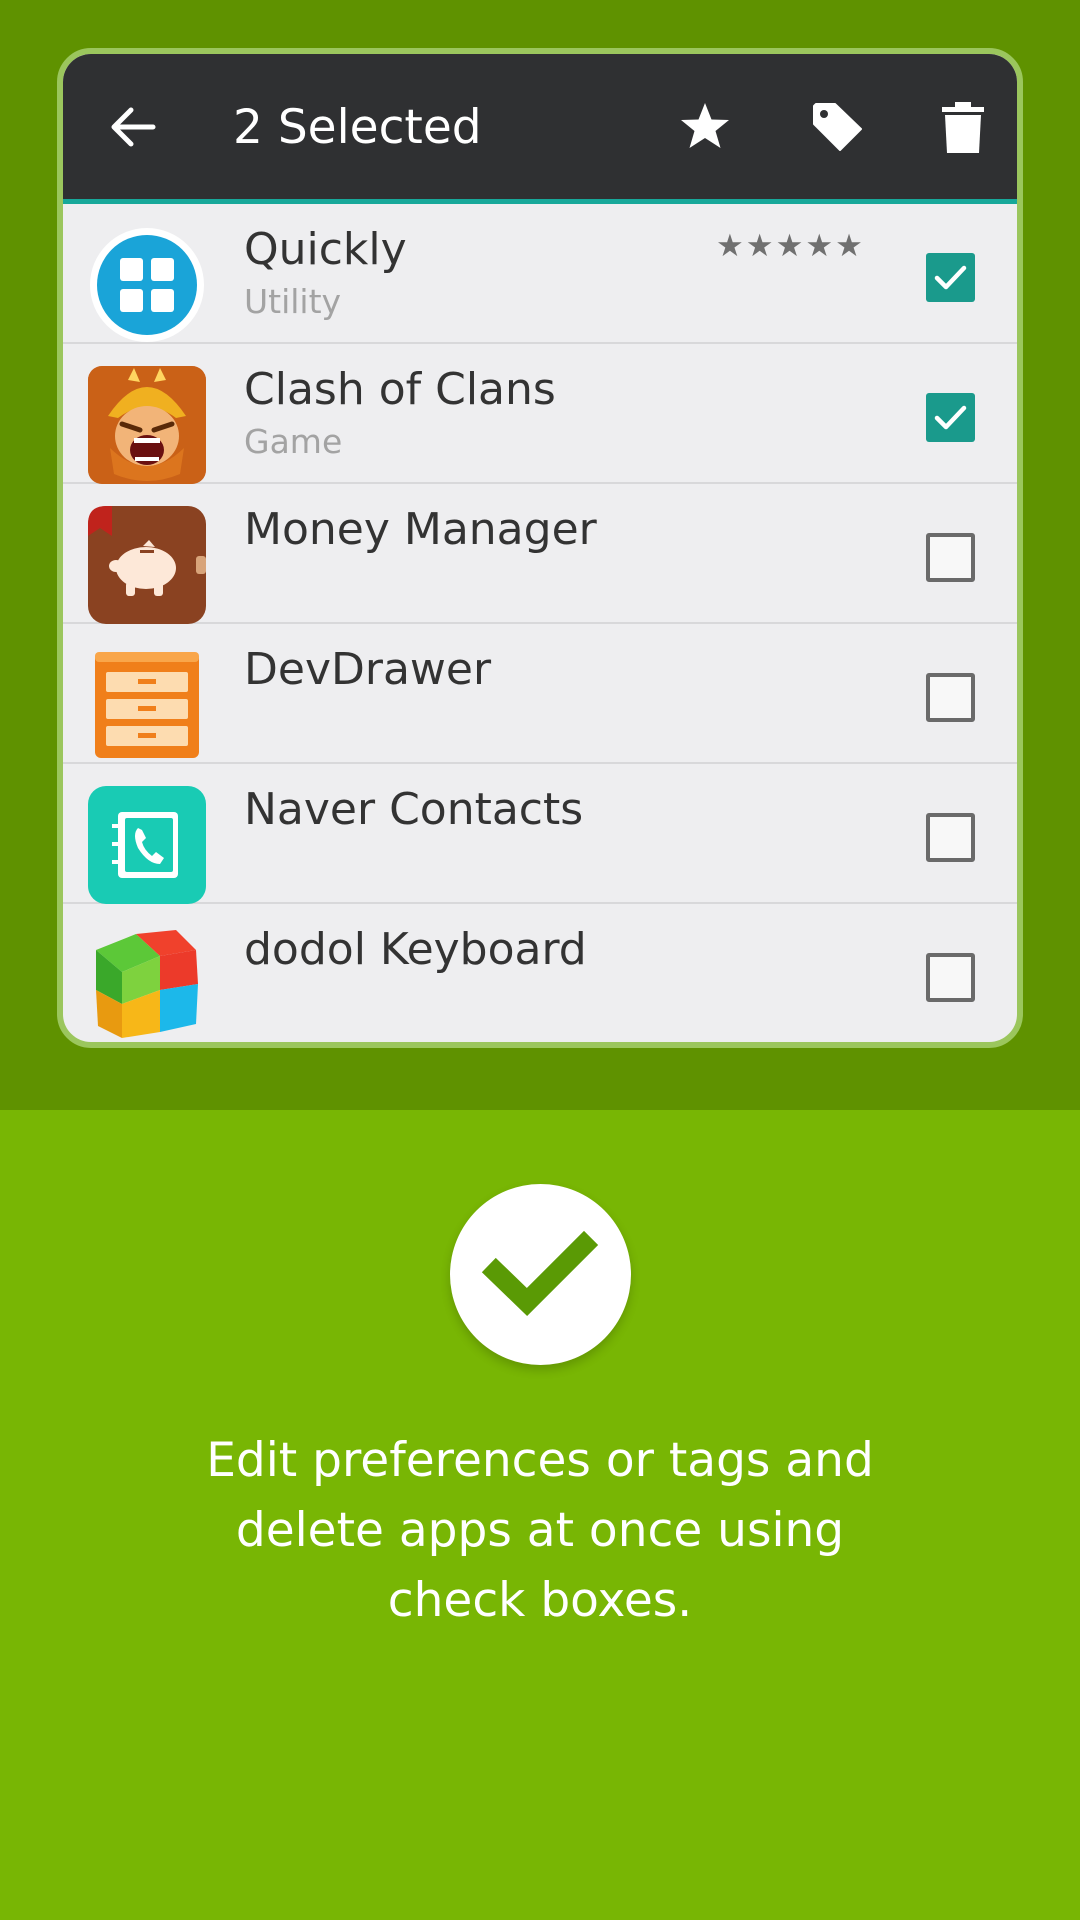  What do you see at coordinates (147, 984) in the screenshot?
I see `dodol-keyboard-app-icon` at bounding box center [147, 984].